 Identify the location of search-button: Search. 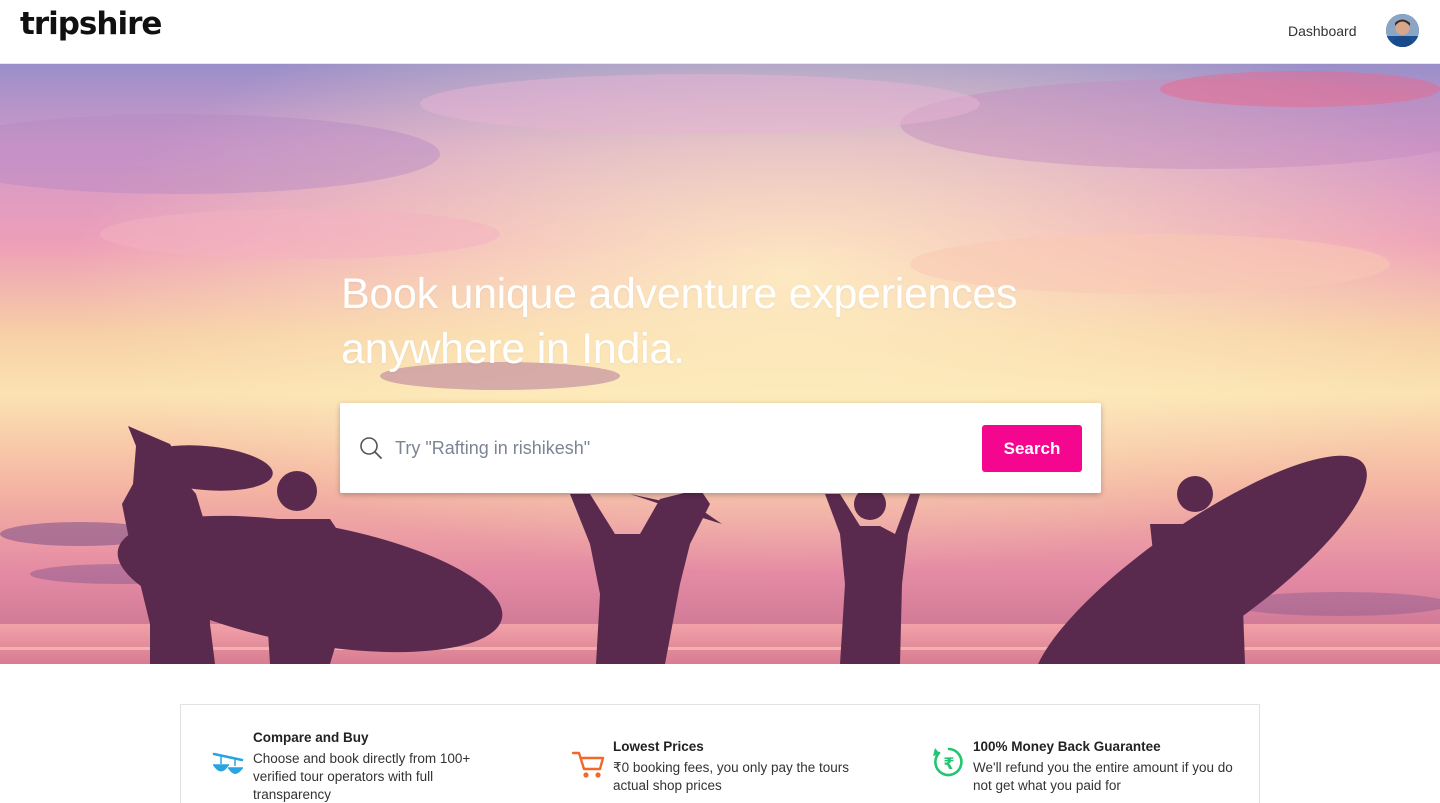
(1032, 448).